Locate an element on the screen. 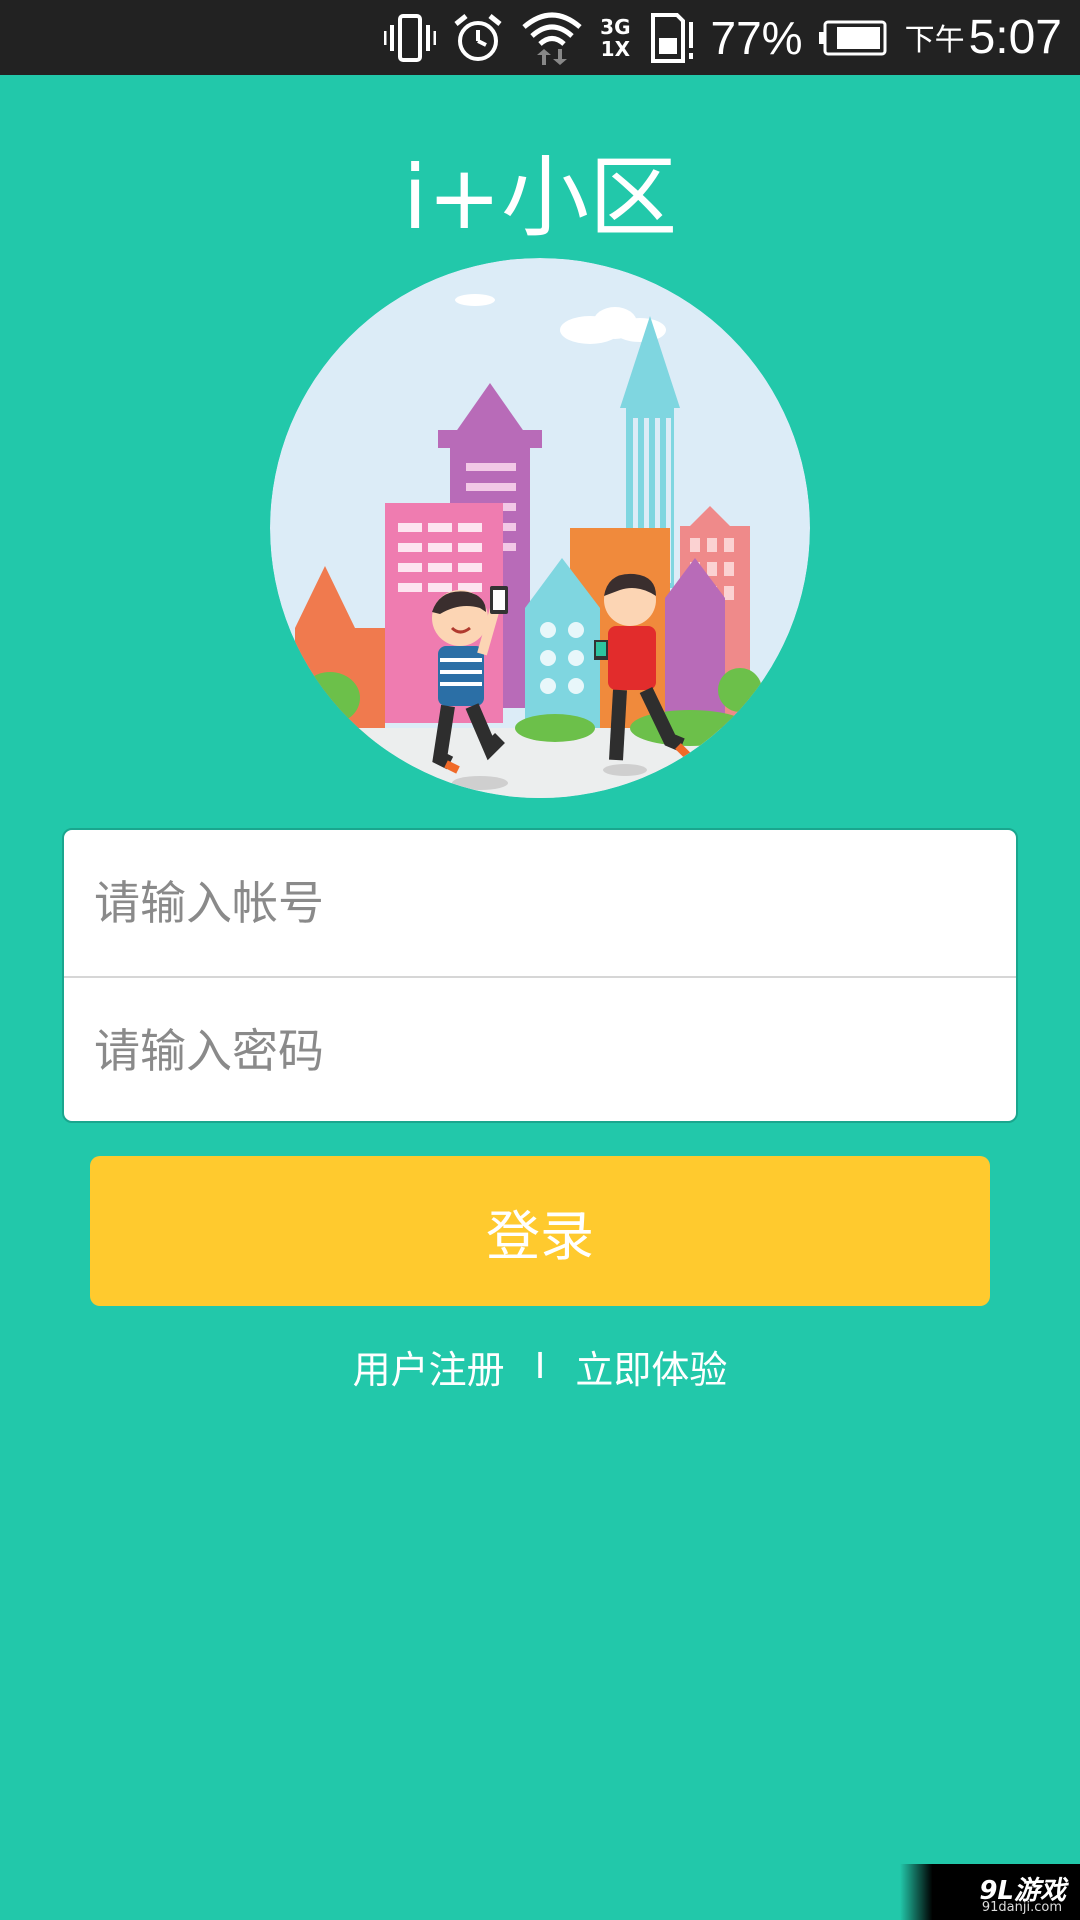  sim-card-icon is located at coordinates (672, 38).